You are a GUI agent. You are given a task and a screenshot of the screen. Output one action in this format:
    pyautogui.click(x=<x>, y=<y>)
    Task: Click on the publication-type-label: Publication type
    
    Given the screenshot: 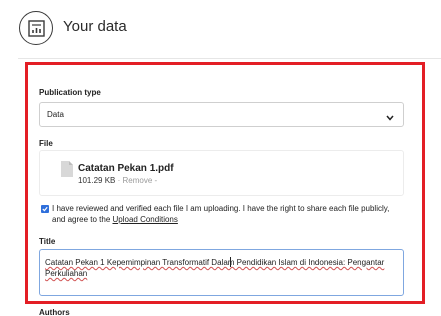 What is the action you would take?
    pyautogui.click(x=70, y=92)
    